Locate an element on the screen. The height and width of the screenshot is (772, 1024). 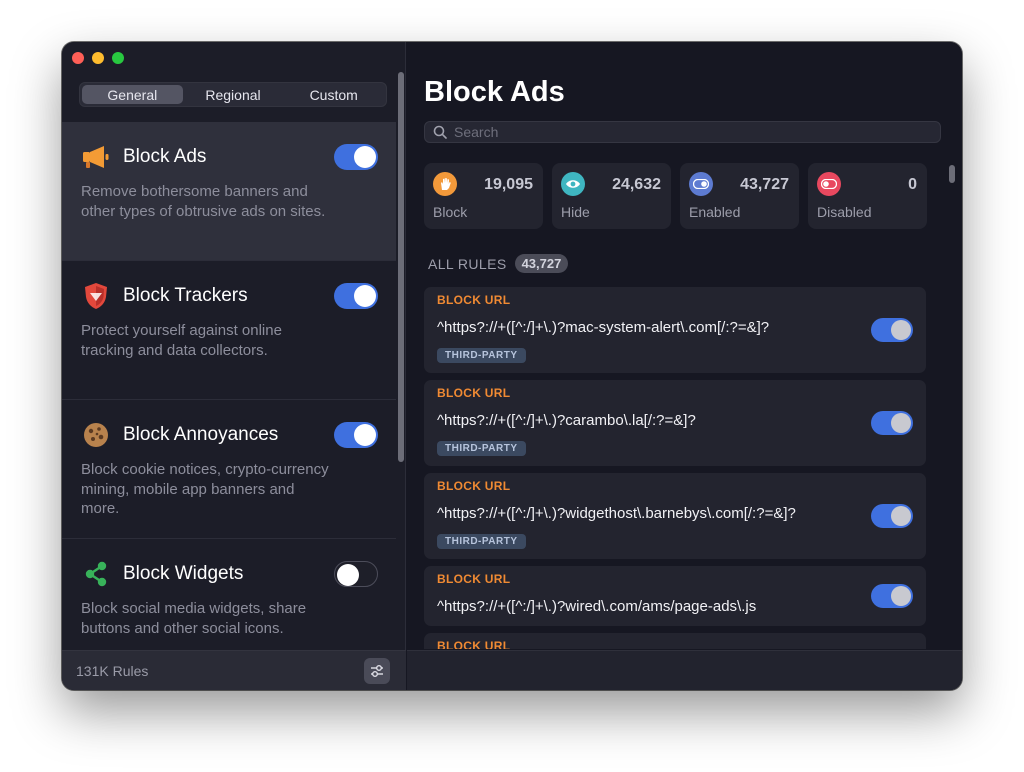
sliders-icon is located at coordinates (377, 671).